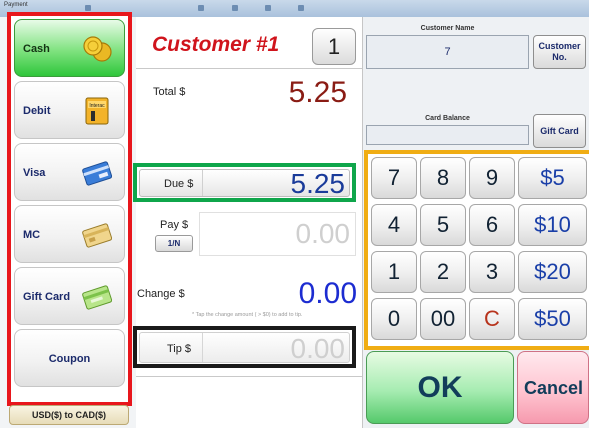 The height and width of the screenshot is (428, 589). What do you see at coordinates (552, 178) in the screenshot?
I see `key-5-dollars: $5` at bounding box center [552, 178].